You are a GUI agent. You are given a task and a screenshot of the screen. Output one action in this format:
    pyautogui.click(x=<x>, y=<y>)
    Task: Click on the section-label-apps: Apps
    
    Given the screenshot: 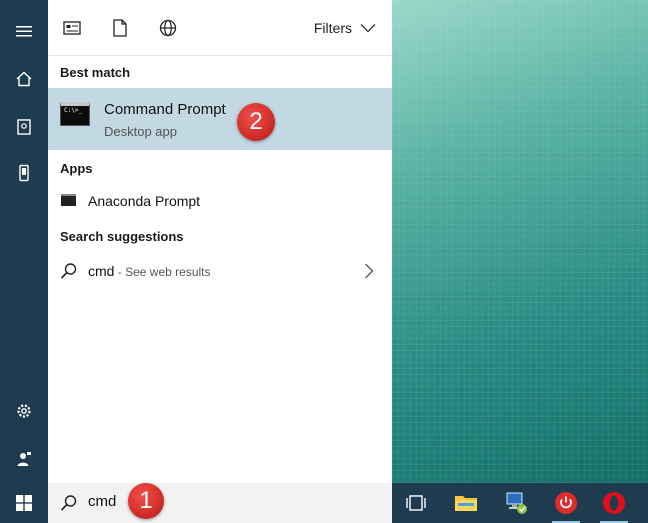 What is the action you would take?
    pyautogui.click(x=76, y=168)
    